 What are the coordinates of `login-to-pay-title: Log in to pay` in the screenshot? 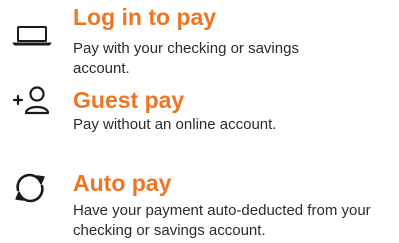 It's located at (145, 17).